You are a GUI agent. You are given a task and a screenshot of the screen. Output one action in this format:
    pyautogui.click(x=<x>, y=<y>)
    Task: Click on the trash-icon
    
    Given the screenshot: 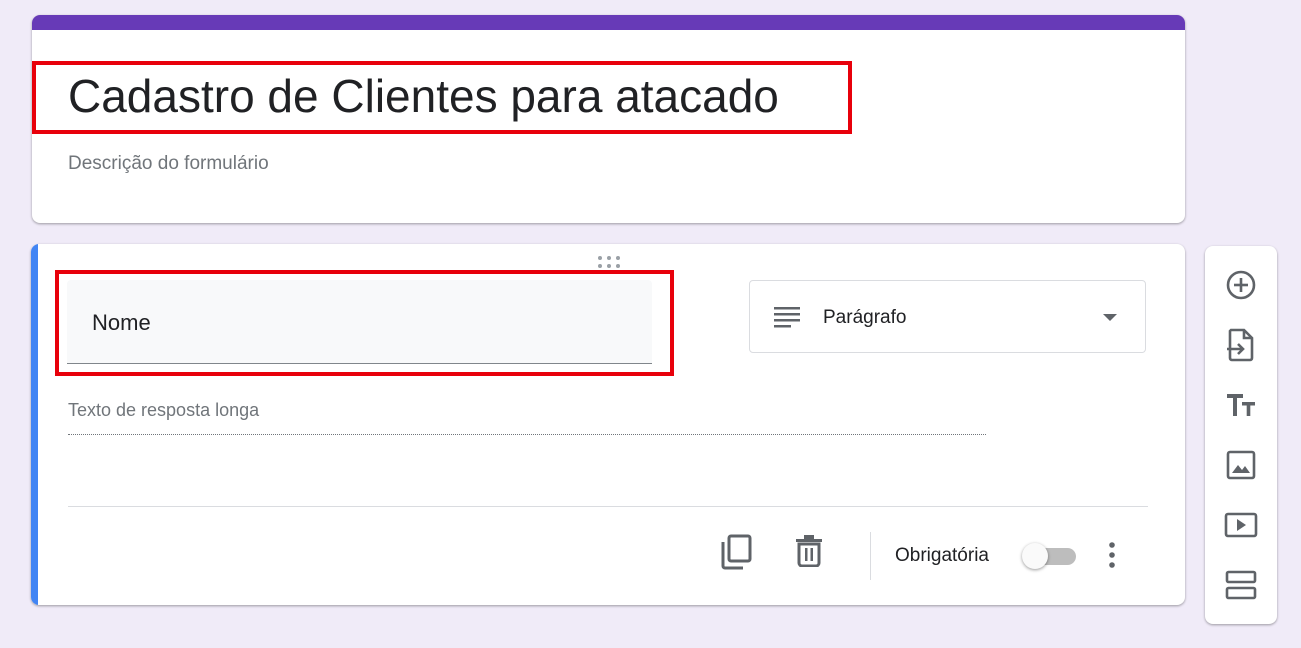 What is the action you would take?
    pyautogui.click(x=809, y=551)
    